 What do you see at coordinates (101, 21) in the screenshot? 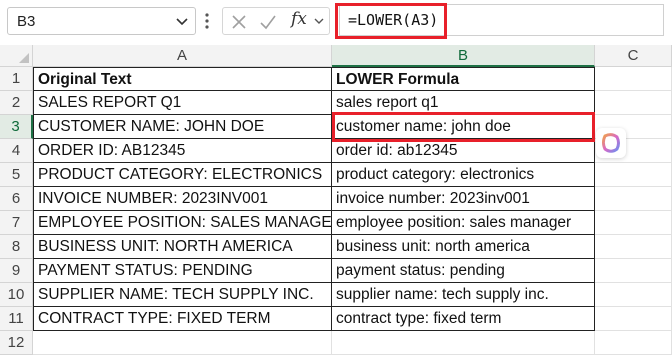
I see `name-box: B3` at bounding box center [101, 21].